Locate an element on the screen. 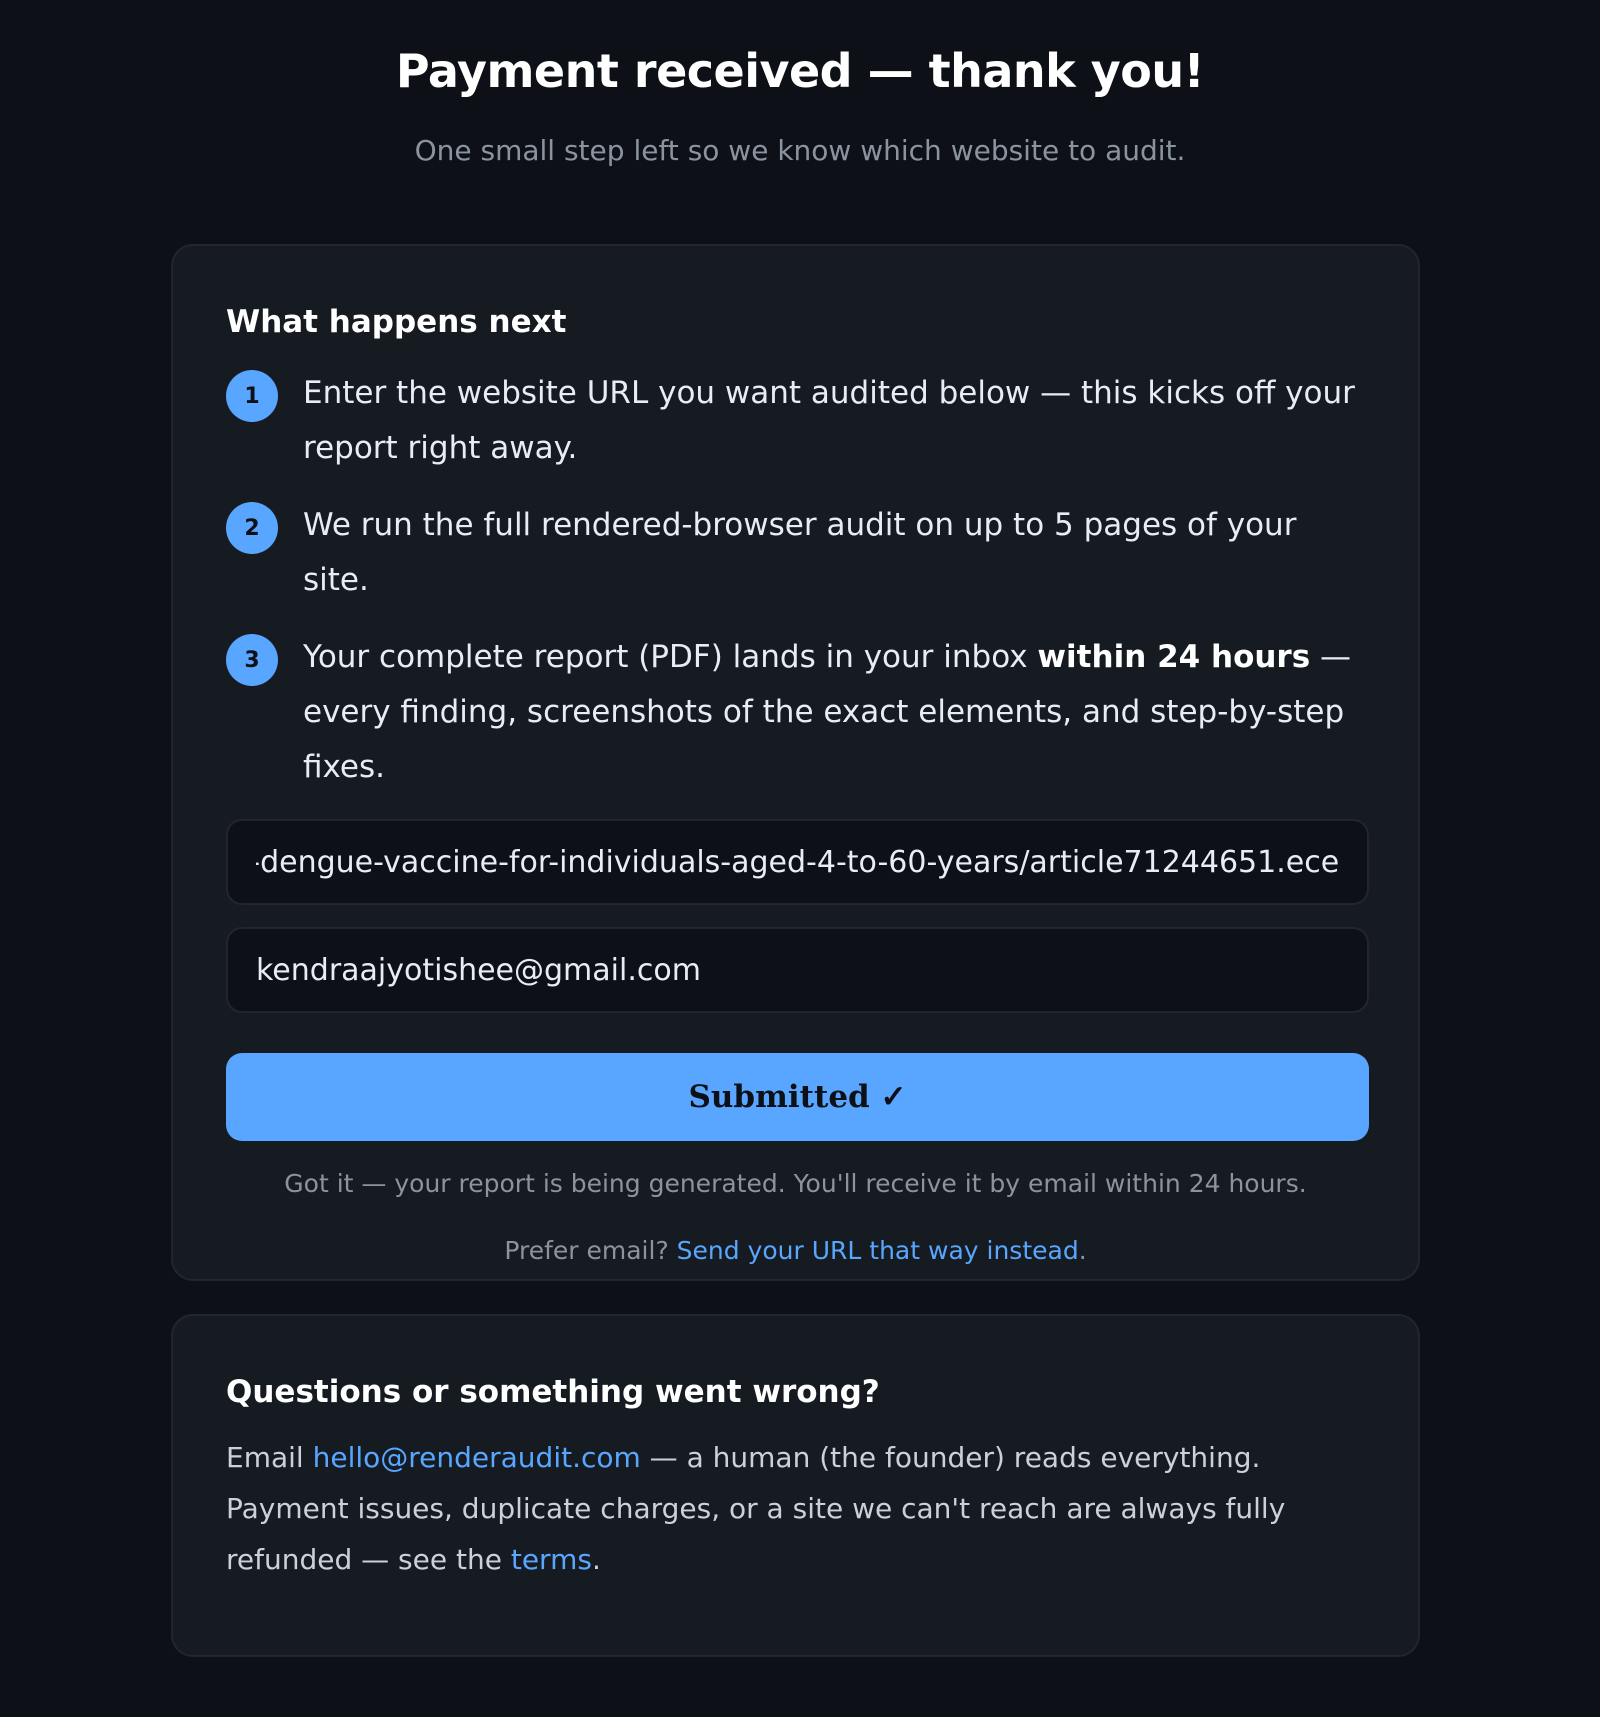 The image size is (1600, 1717). page-title: Payment received — thank you! is located at coordinates (800, 71).